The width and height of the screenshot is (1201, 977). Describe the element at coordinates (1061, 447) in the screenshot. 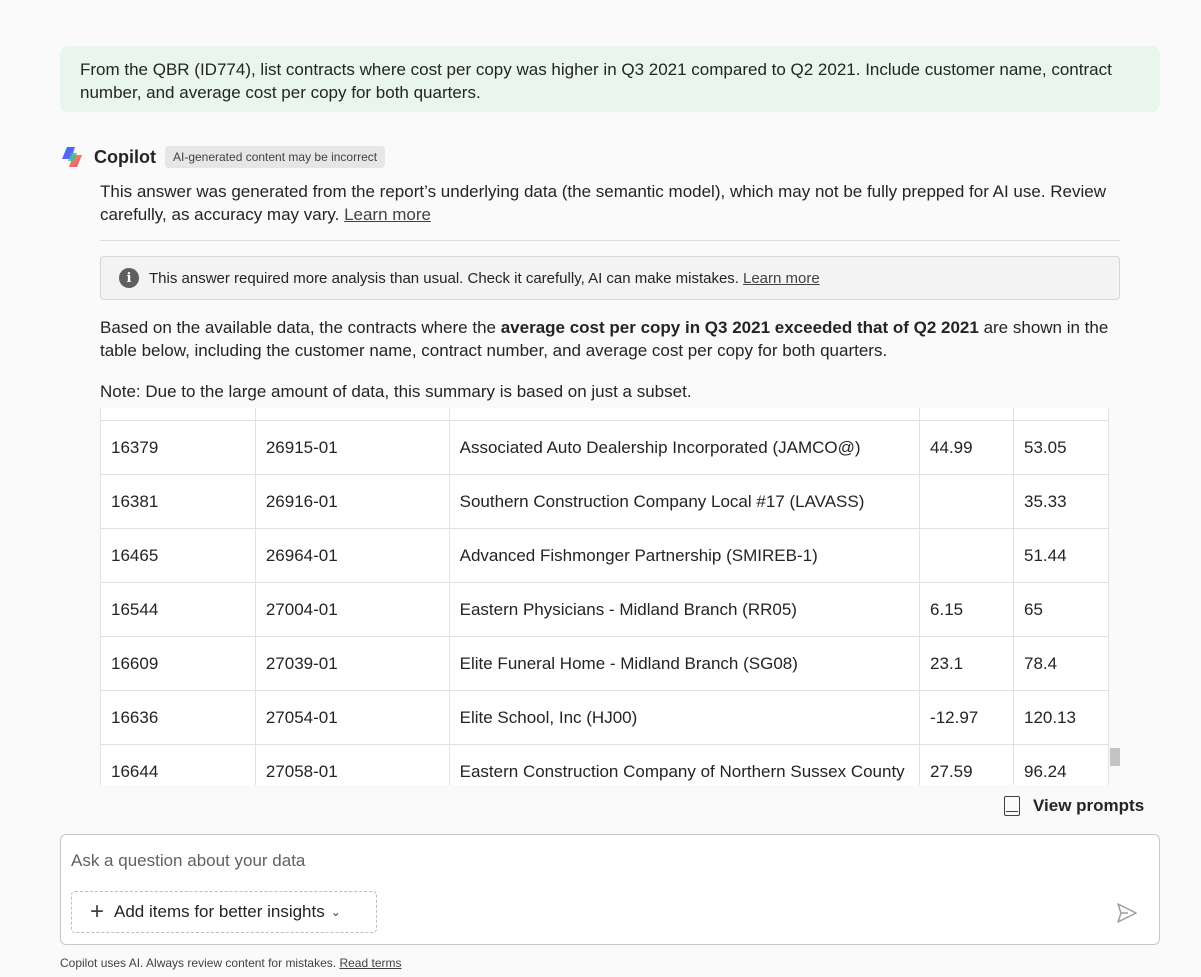

I see `table-cell-q3: 53.05` at that location.